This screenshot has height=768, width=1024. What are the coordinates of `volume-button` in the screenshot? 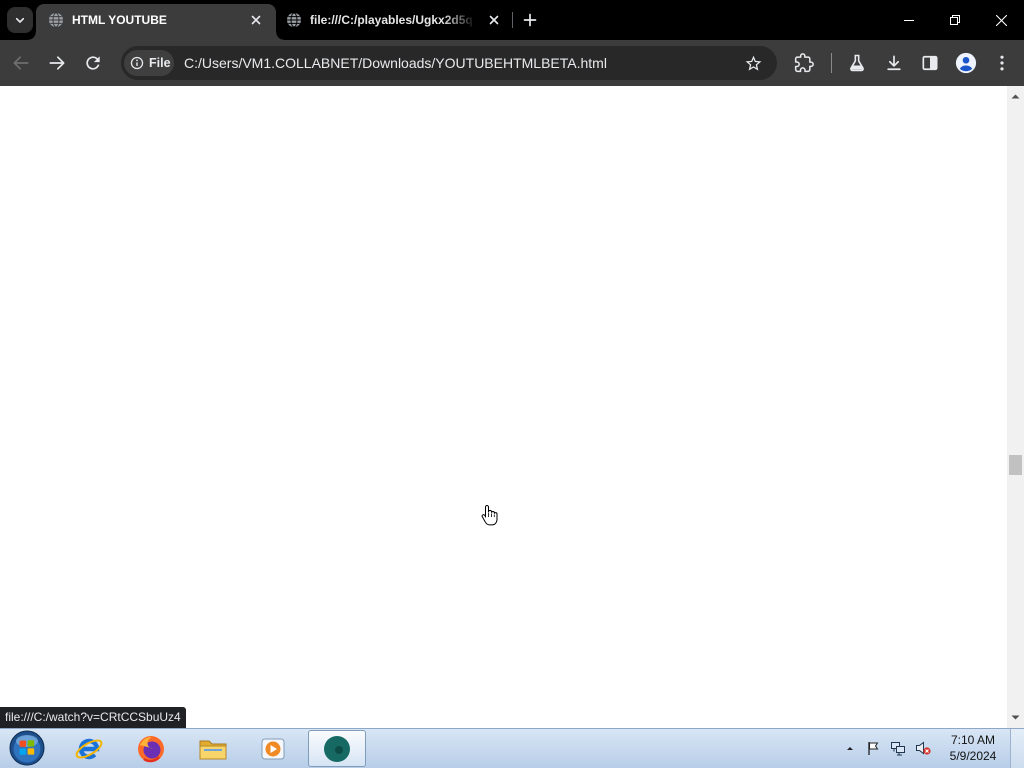 It's located at (923, 748).